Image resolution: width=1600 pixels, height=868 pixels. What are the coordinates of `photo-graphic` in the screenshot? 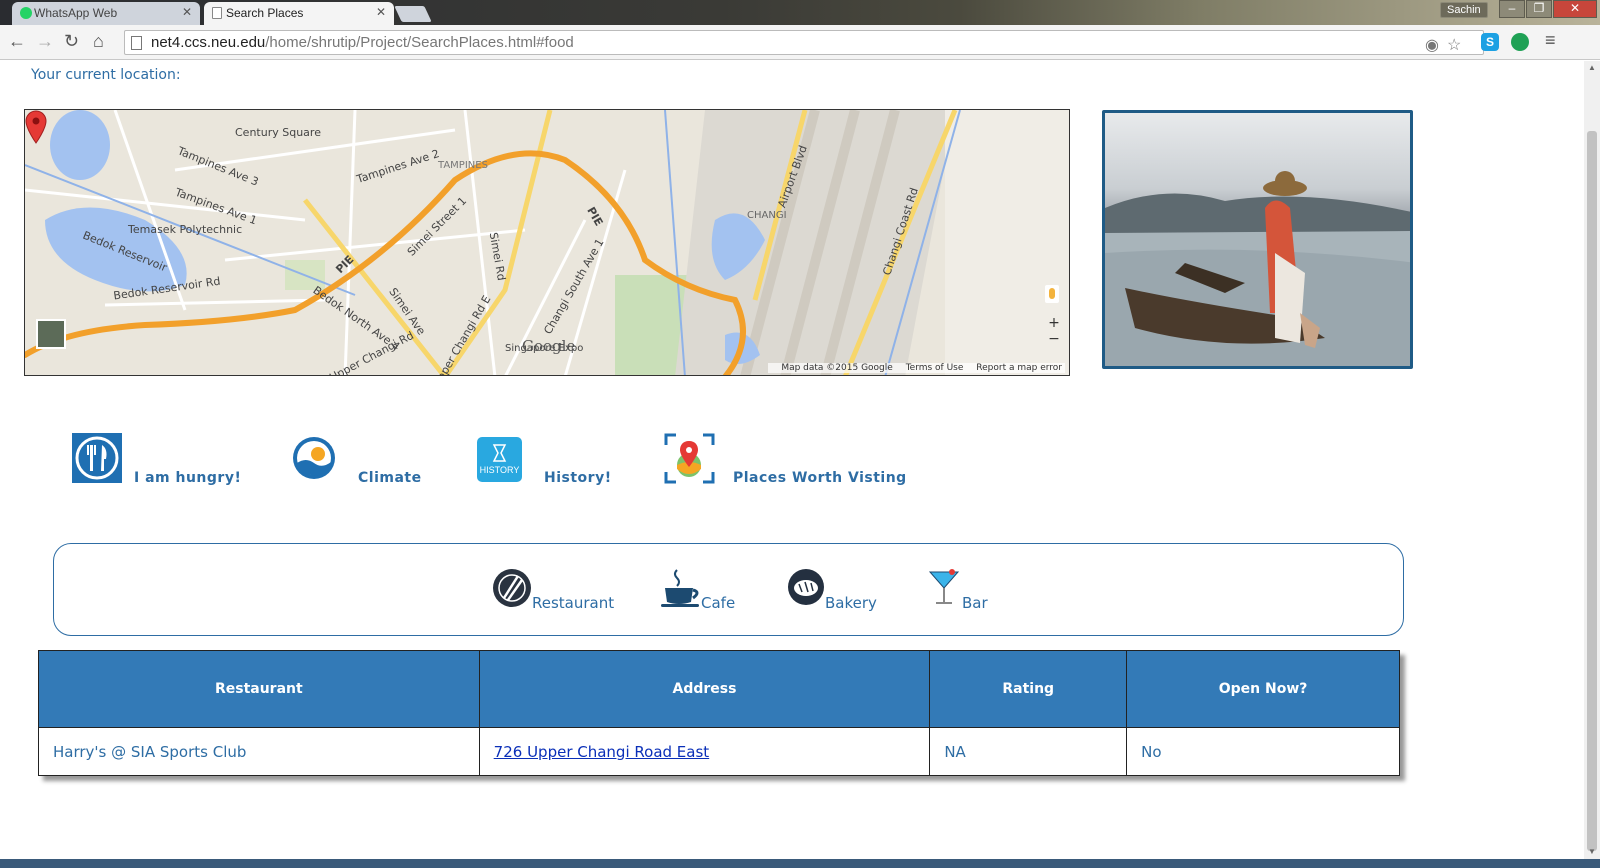 It's located at (1257, 268).